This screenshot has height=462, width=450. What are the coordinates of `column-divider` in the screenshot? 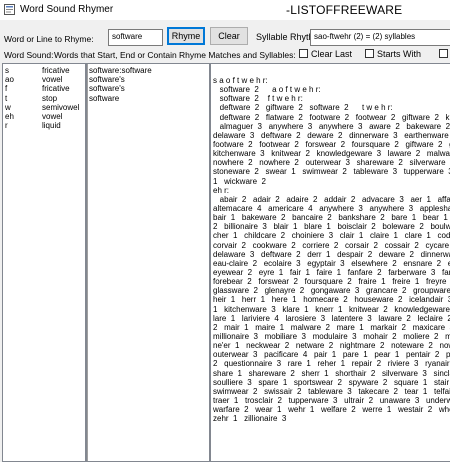 It's located at (87, 262).